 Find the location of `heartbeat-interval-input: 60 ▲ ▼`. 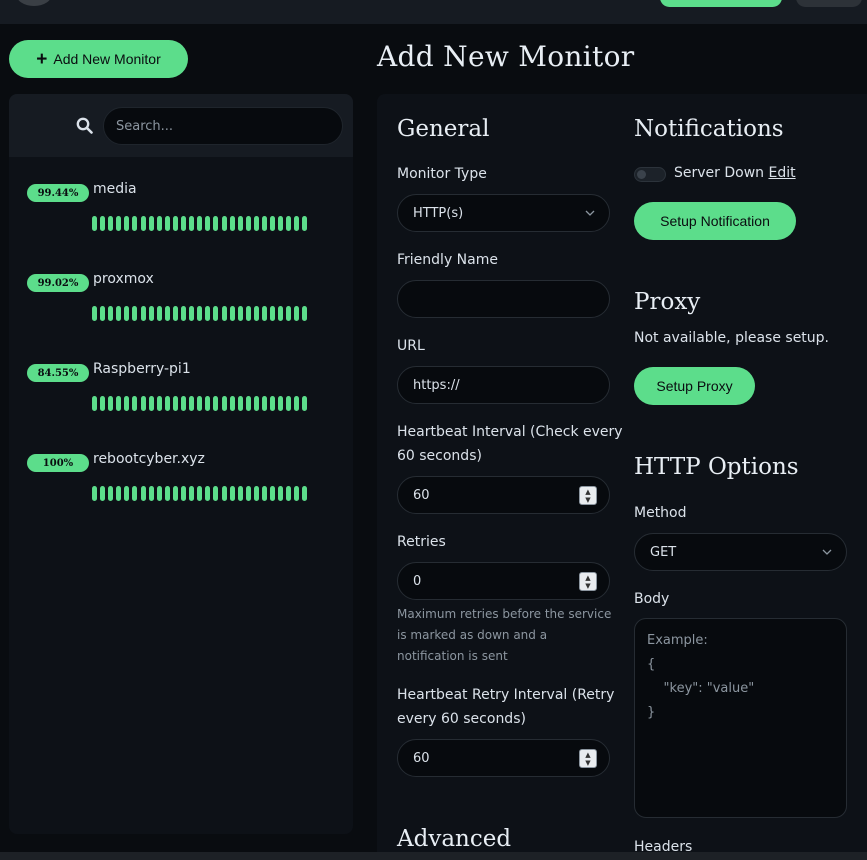

heartbeat-interval-input: 60 ▲ ▼ is located at coordinates (503, 495).